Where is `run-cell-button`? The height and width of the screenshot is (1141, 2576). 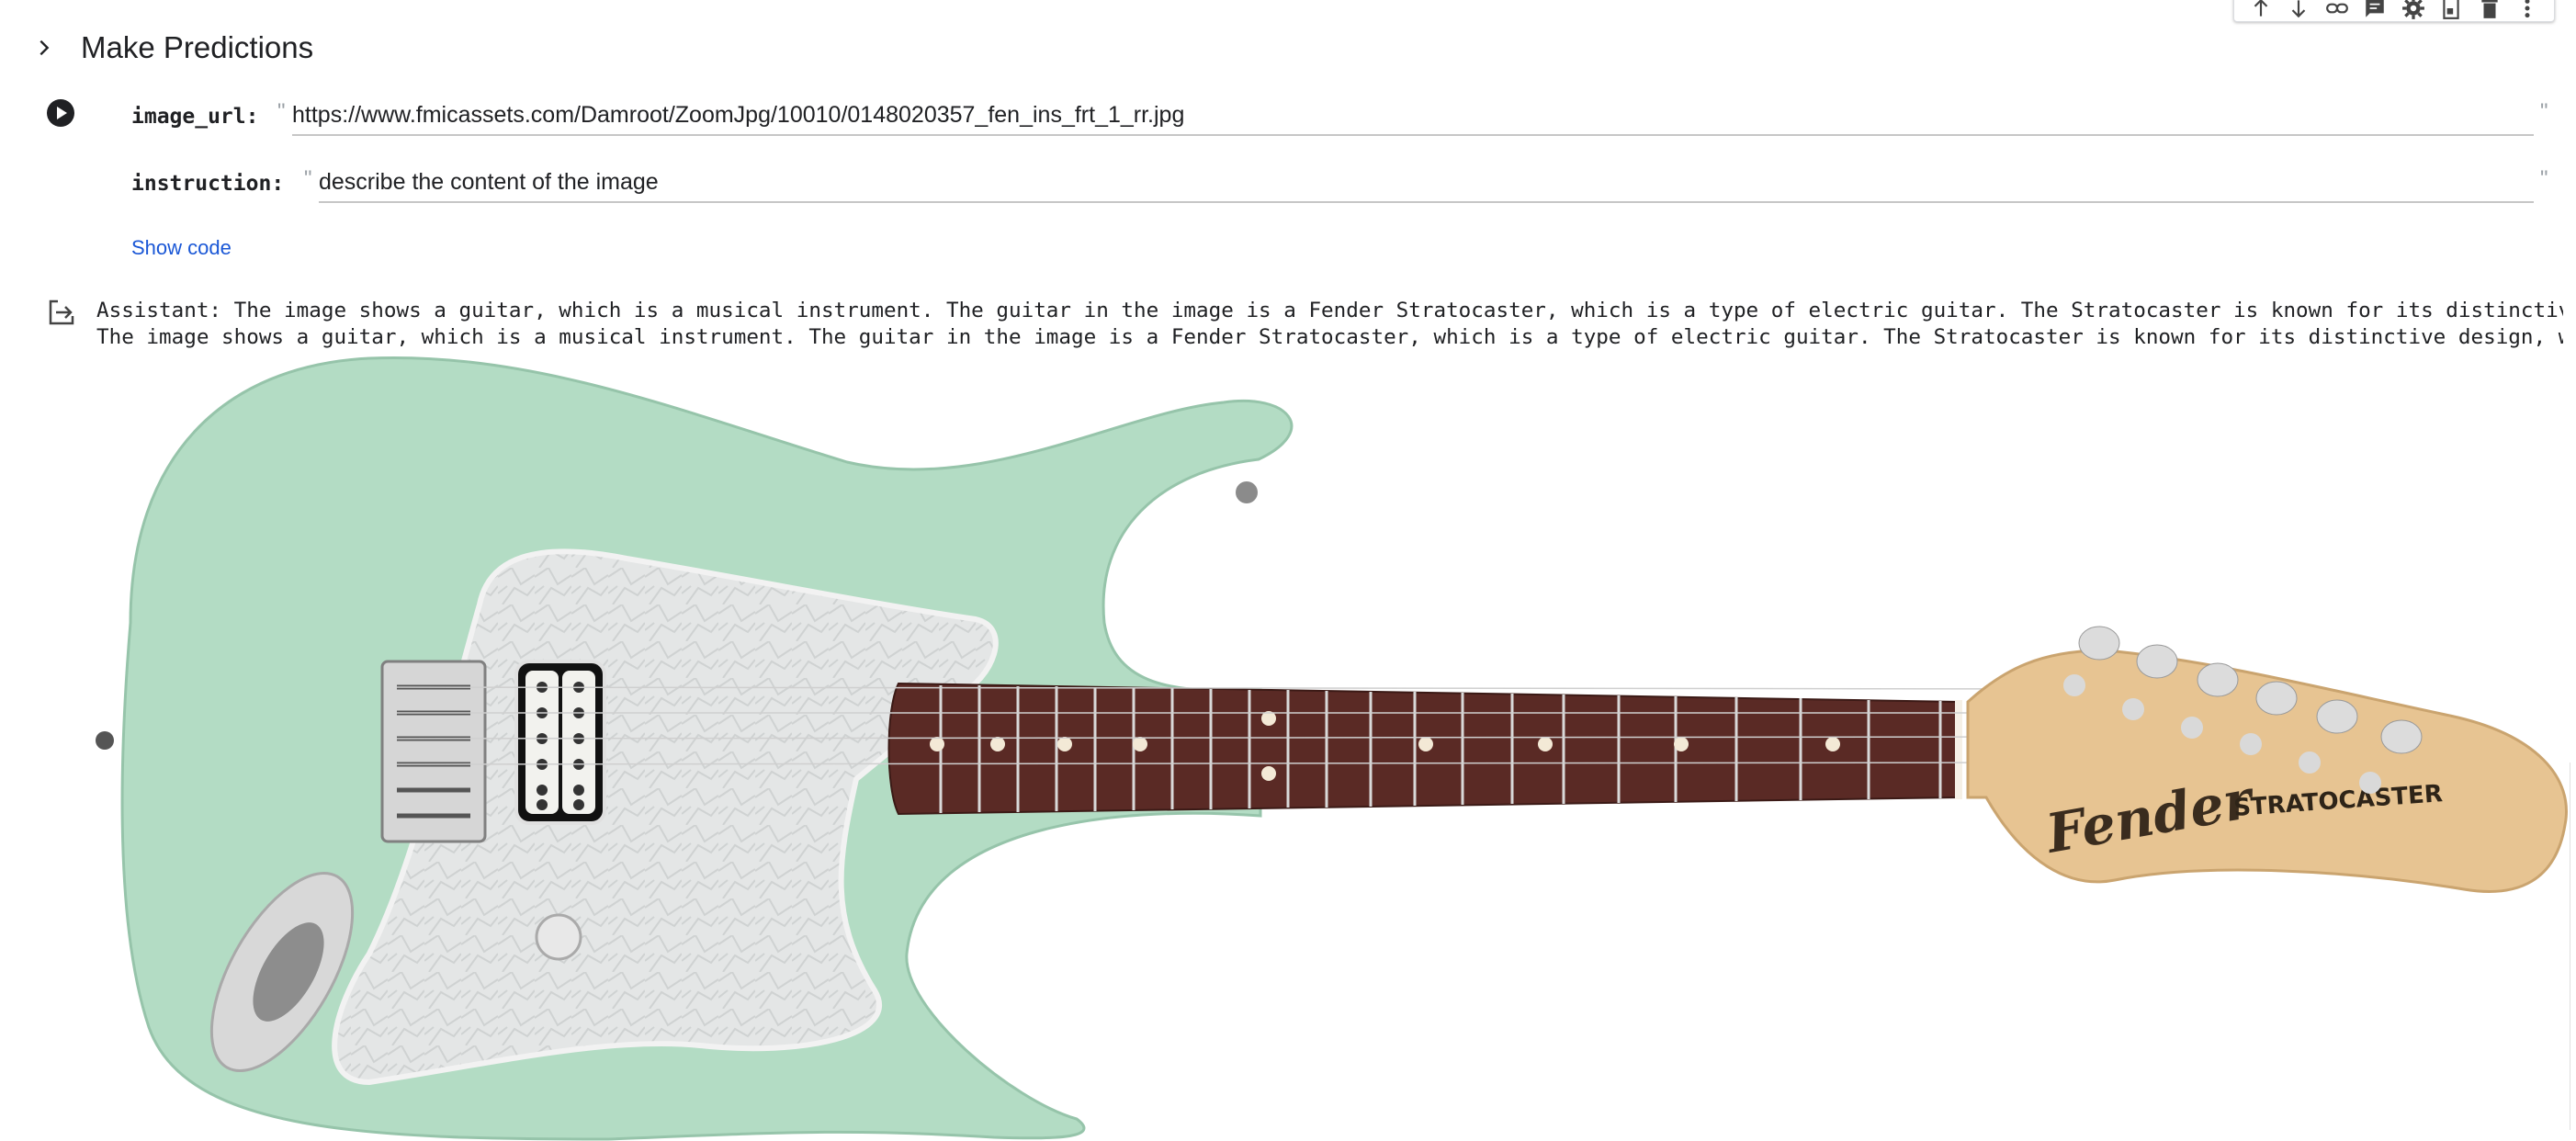 run-cell-button is located at coordinates (60, 113).